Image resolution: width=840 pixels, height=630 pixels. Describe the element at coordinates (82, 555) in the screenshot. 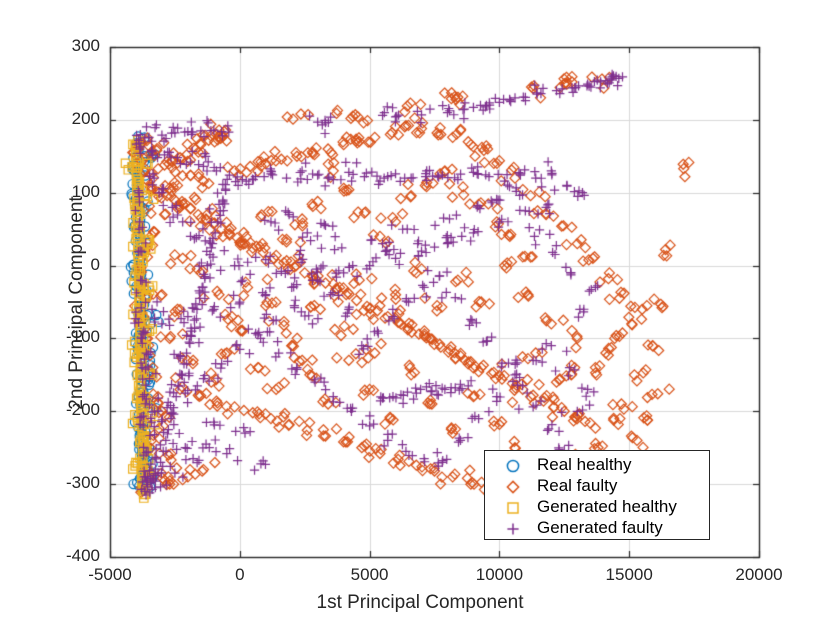

I see `y-tick-label: -400` at that location.